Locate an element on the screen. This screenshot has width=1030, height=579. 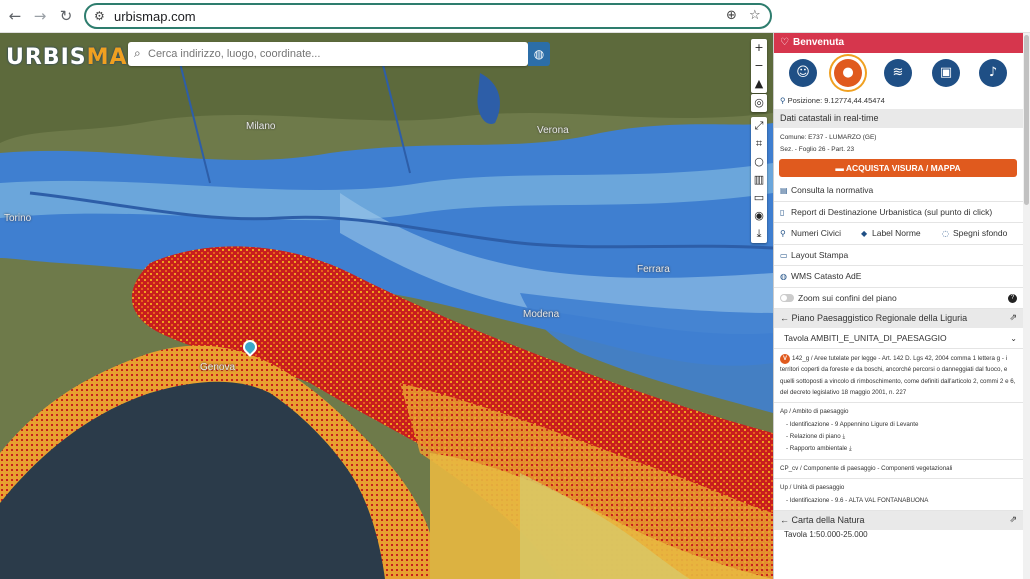
bell-icon: ♪ is located at coordinates (993, 73).